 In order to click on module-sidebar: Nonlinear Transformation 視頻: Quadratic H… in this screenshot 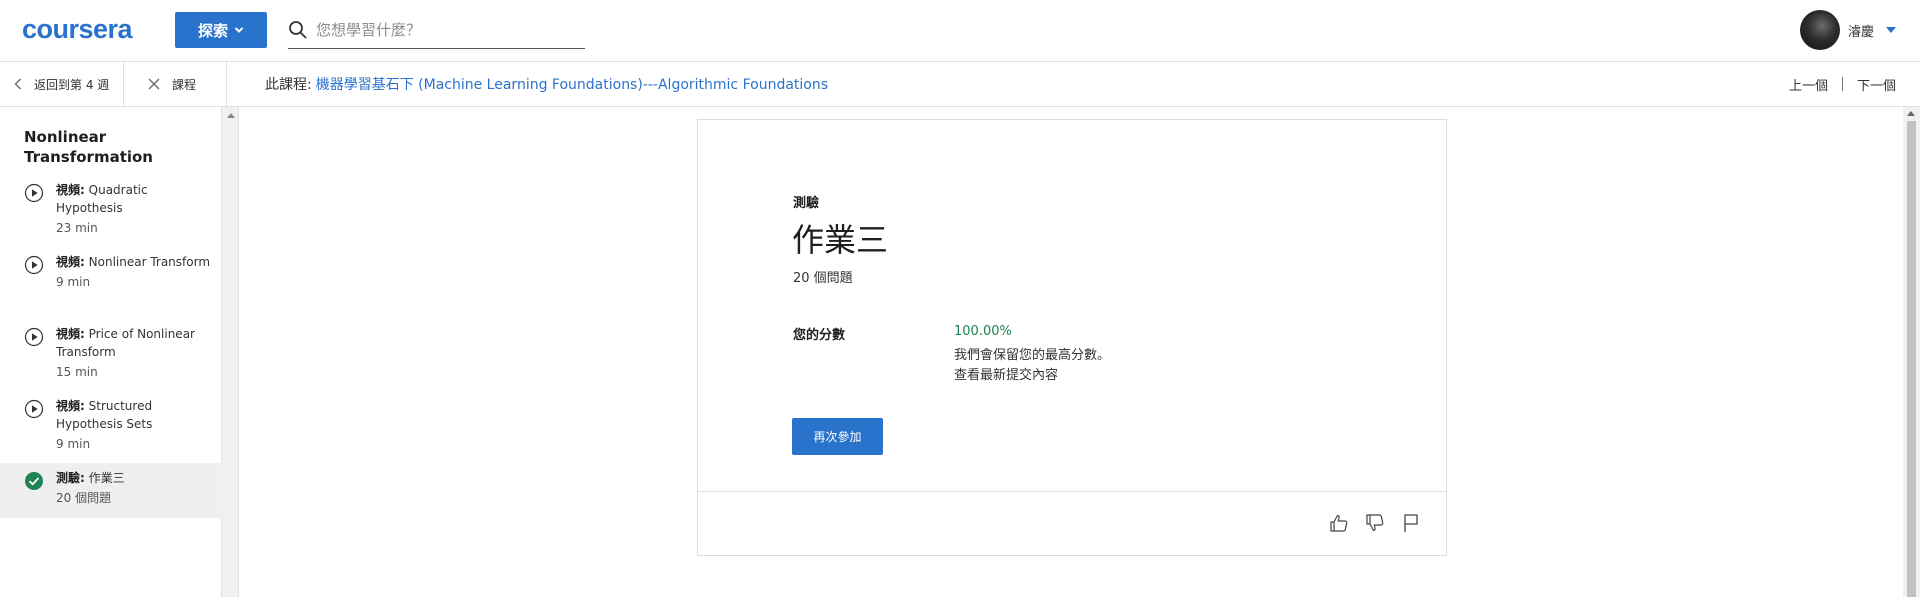, I will do `click(111, 352)`.